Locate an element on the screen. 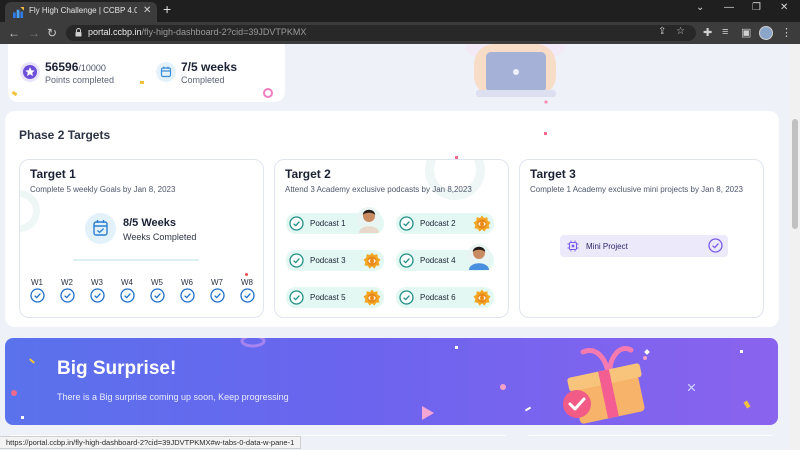  minimize-icon: — is located at coordinates (729, 7).